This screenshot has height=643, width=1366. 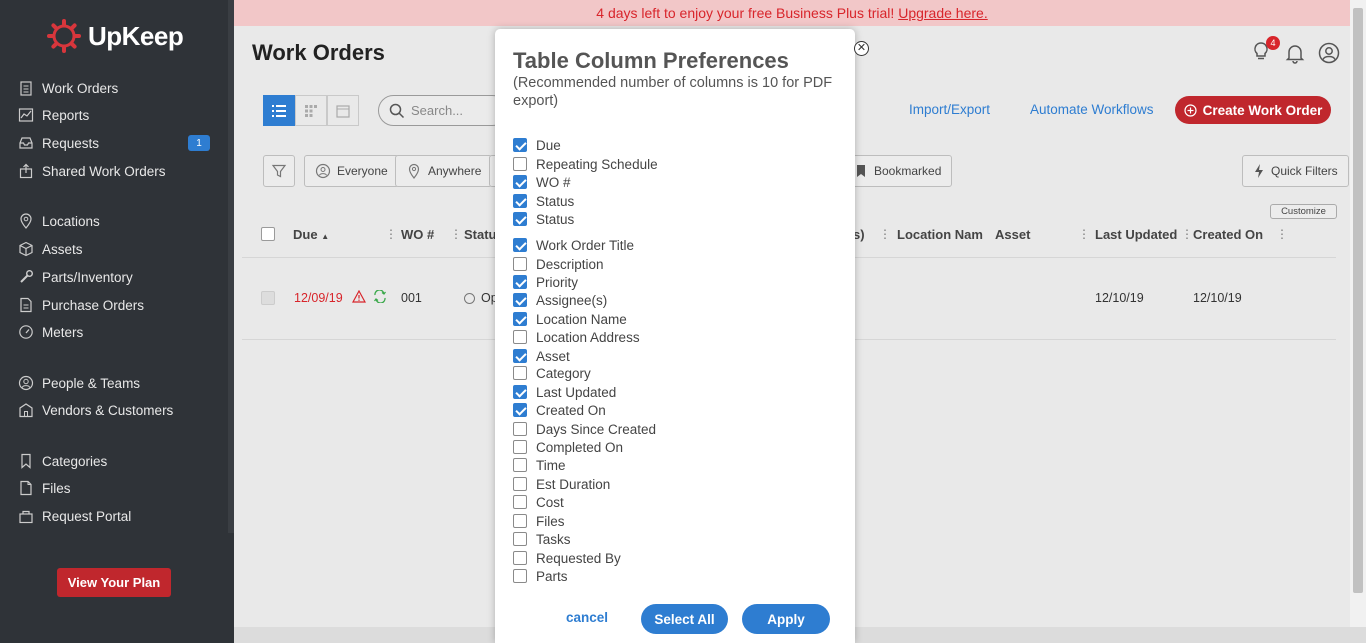 What do you see at coordinates (115, 143) in the screenshot?
I see `sidebar-item-requests: Requests 1` at bounding box center [115, 143].